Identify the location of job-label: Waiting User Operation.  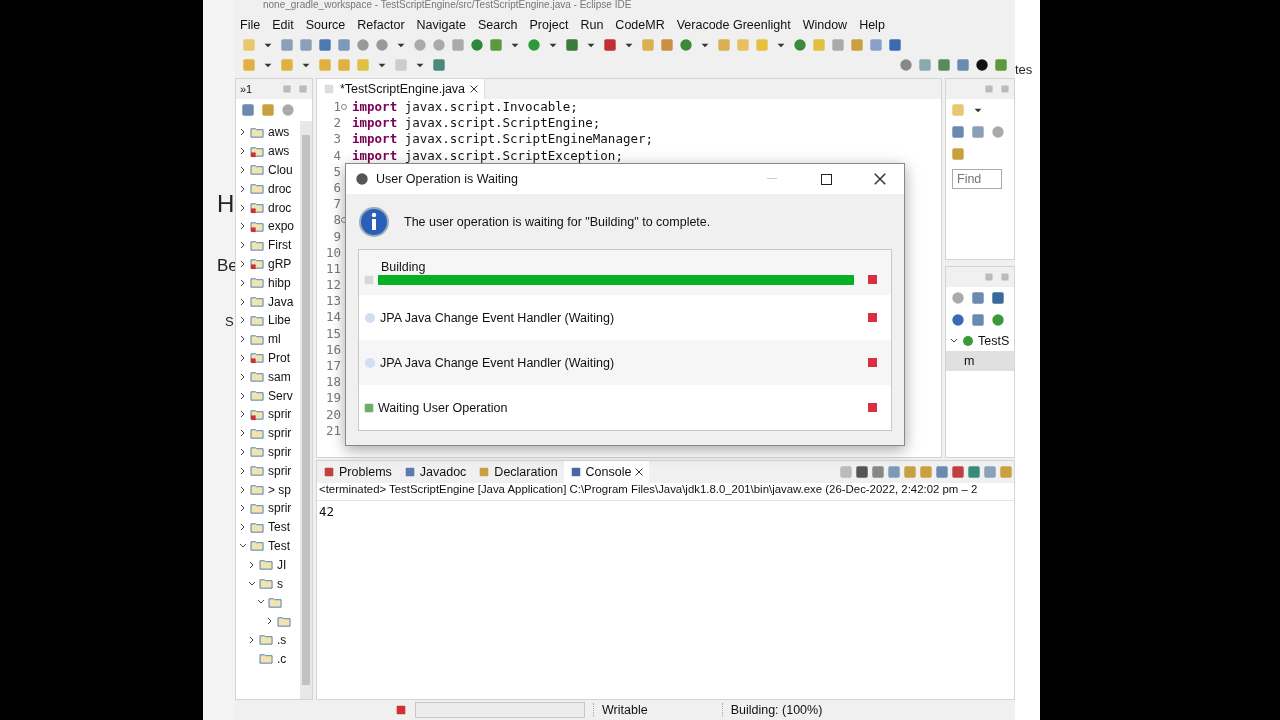
(443, 407).